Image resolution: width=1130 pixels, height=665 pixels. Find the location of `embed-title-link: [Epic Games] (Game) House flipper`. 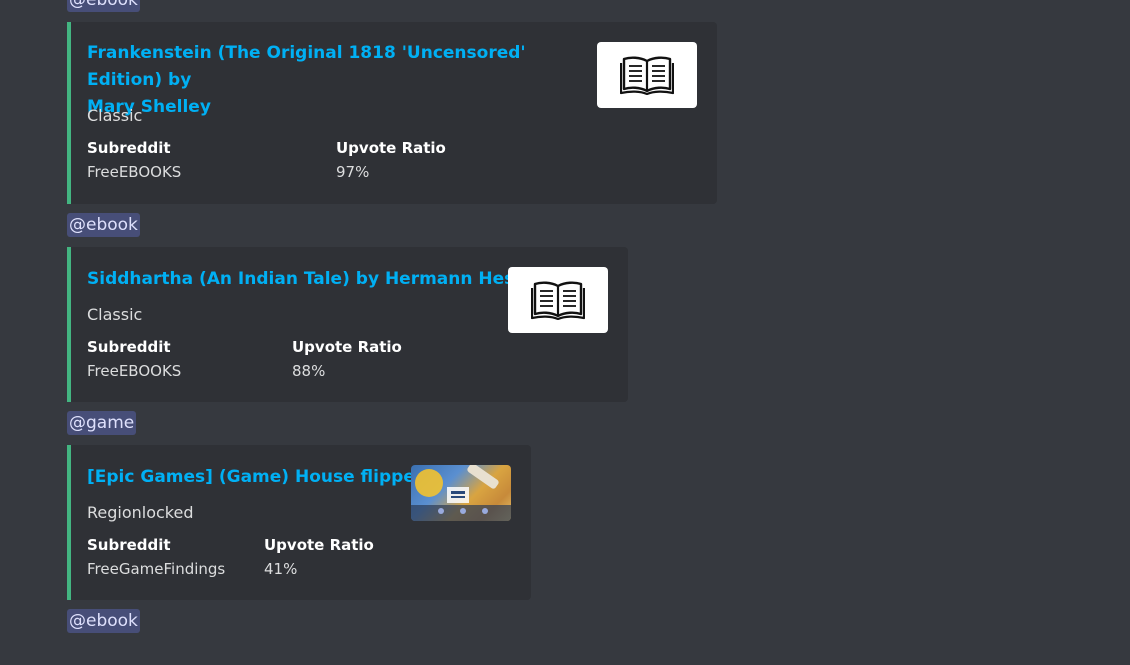

embed-title-link: [Epic Games] (Game) House flipper is located at coordinates (255, 477).